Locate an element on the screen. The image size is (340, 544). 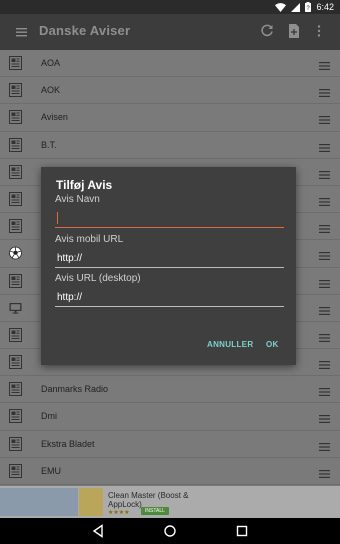
system-navigation-bar is located at coordinates (170, 531).